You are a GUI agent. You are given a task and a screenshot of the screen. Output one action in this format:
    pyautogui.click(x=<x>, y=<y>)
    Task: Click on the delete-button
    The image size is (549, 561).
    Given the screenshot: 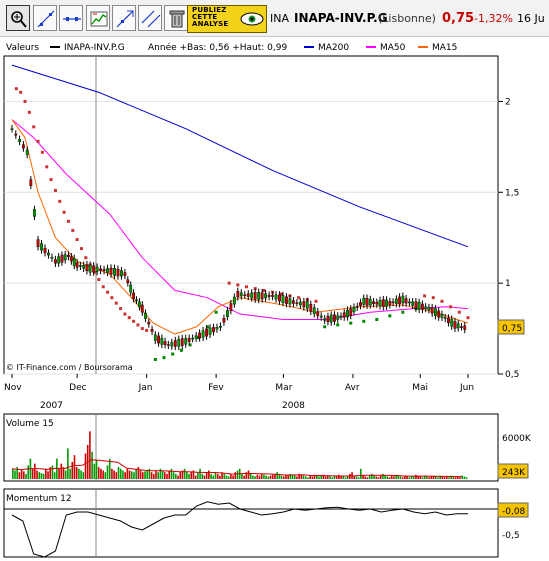 What is the action you would take?
    pyautogui.click(x=176, y=18)
    